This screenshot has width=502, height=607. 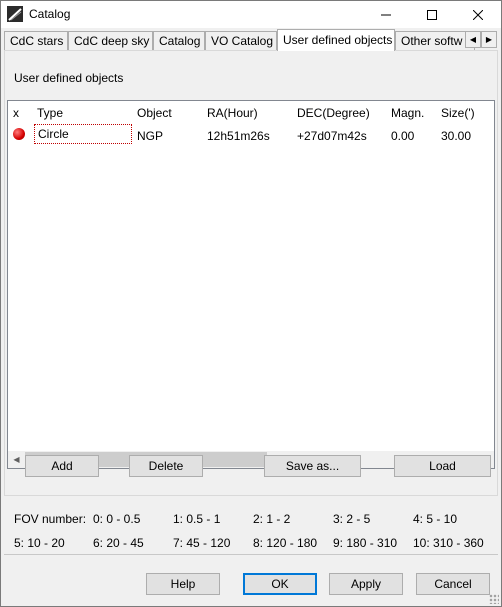 I want to click on fov-range: 3: 2 - 5, so click(x=352, y=519).